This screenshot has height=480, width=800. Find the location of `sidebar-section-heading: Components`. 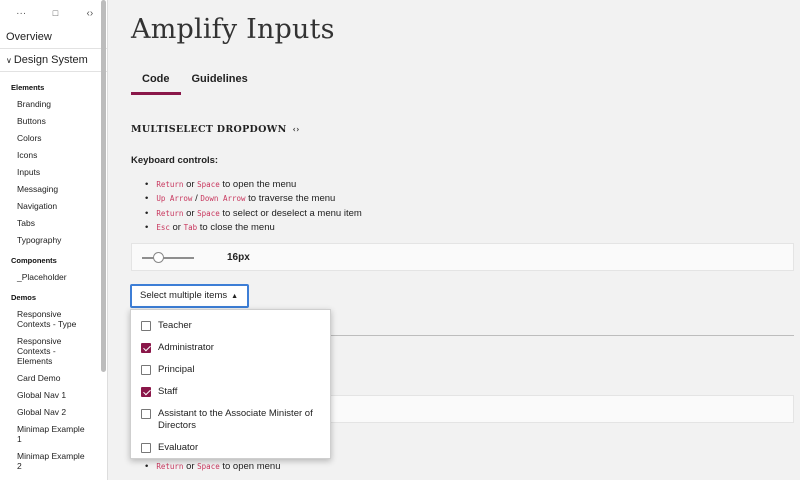

sidebar-section-heading: Components is located at coordinates (34, 260).